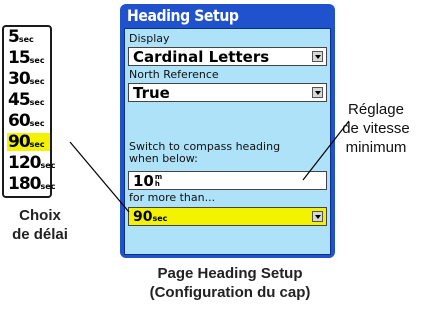  Describe the element at coordinates (326, 150) in the screenshot. I see `speed-leader-line` at that location.